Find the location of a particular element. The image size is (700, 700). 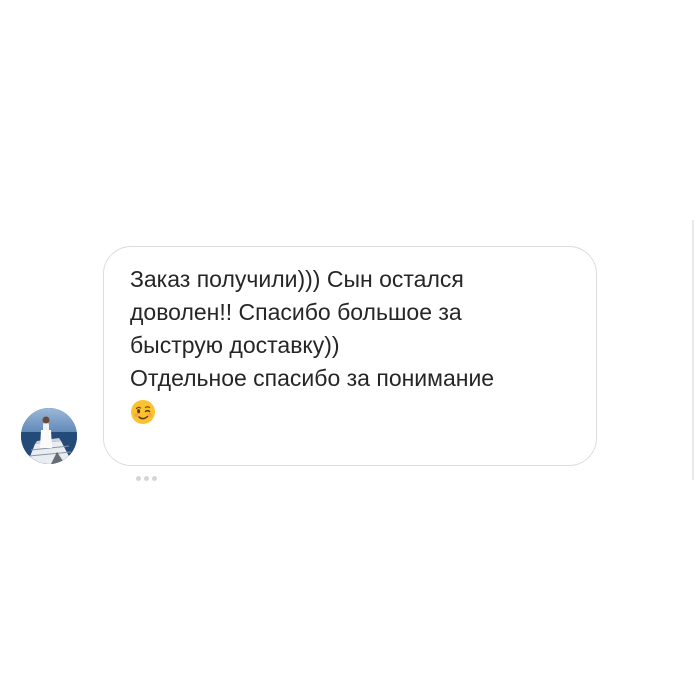

sender-avatar is located at coordinates (49, 436).